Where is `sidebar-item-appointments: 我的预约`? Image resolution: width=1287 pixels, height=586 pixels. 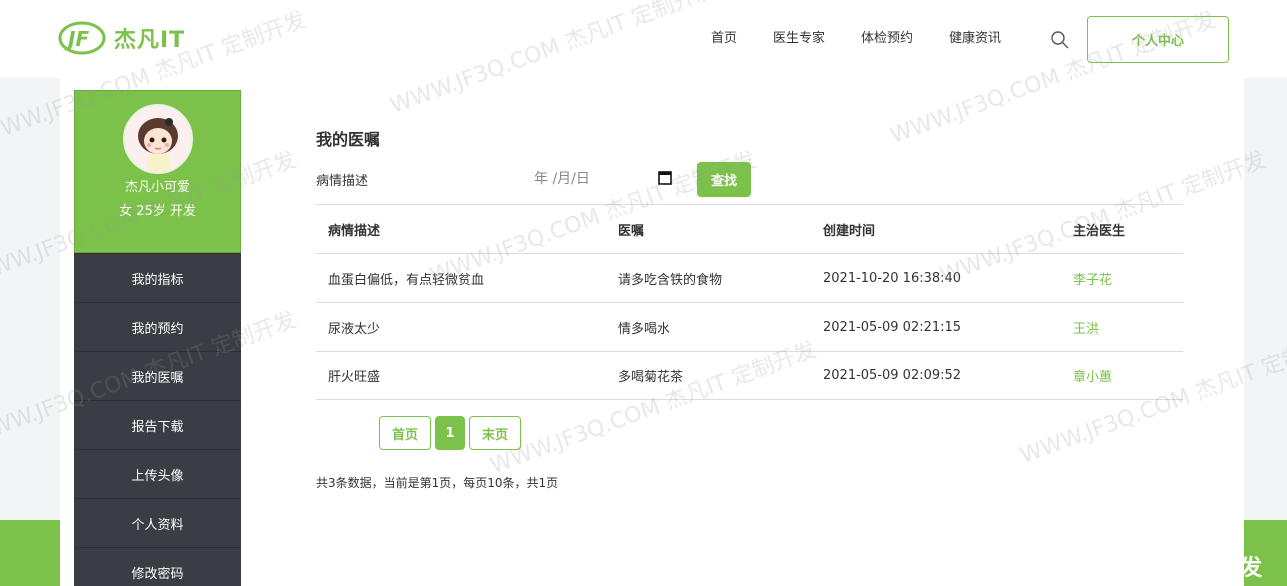
sidebar-item-appointments: 我的预约 is located at coordinates (157, 326).